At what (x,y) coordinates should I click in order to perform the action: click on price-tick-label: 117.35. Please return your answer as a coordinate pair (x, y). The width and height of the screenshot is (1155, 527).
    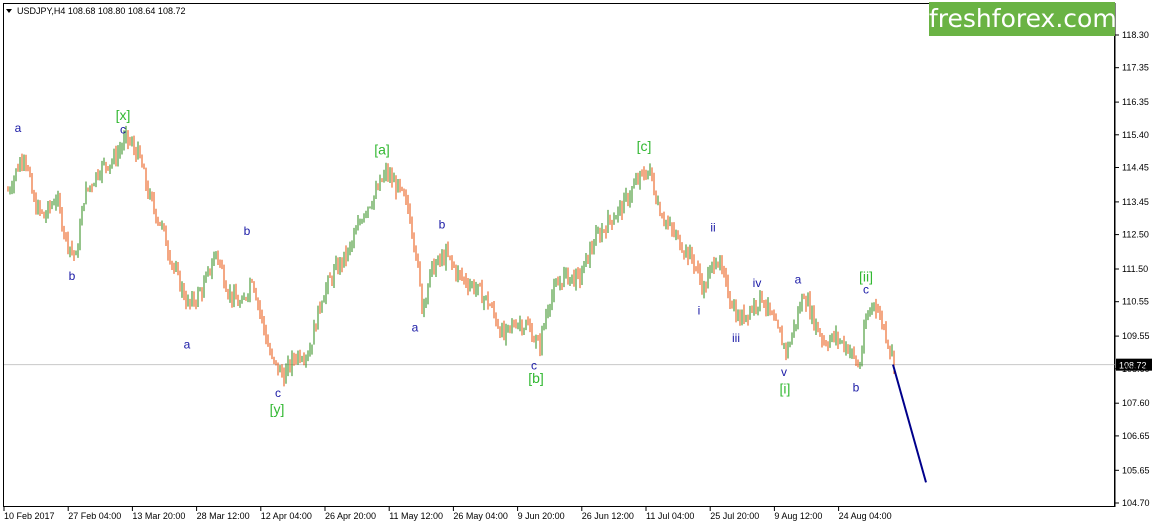
    Looking at the image, I should click on (1135, 68).